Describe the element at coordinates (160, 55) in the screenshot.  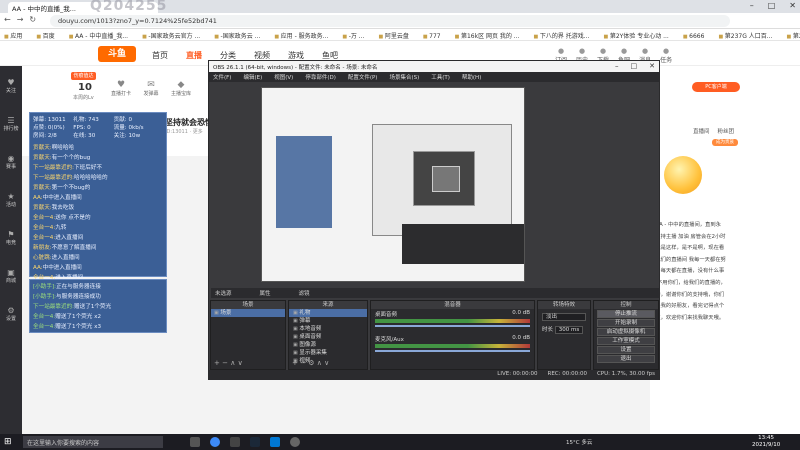
I see `nav-item: 首页` at that location.